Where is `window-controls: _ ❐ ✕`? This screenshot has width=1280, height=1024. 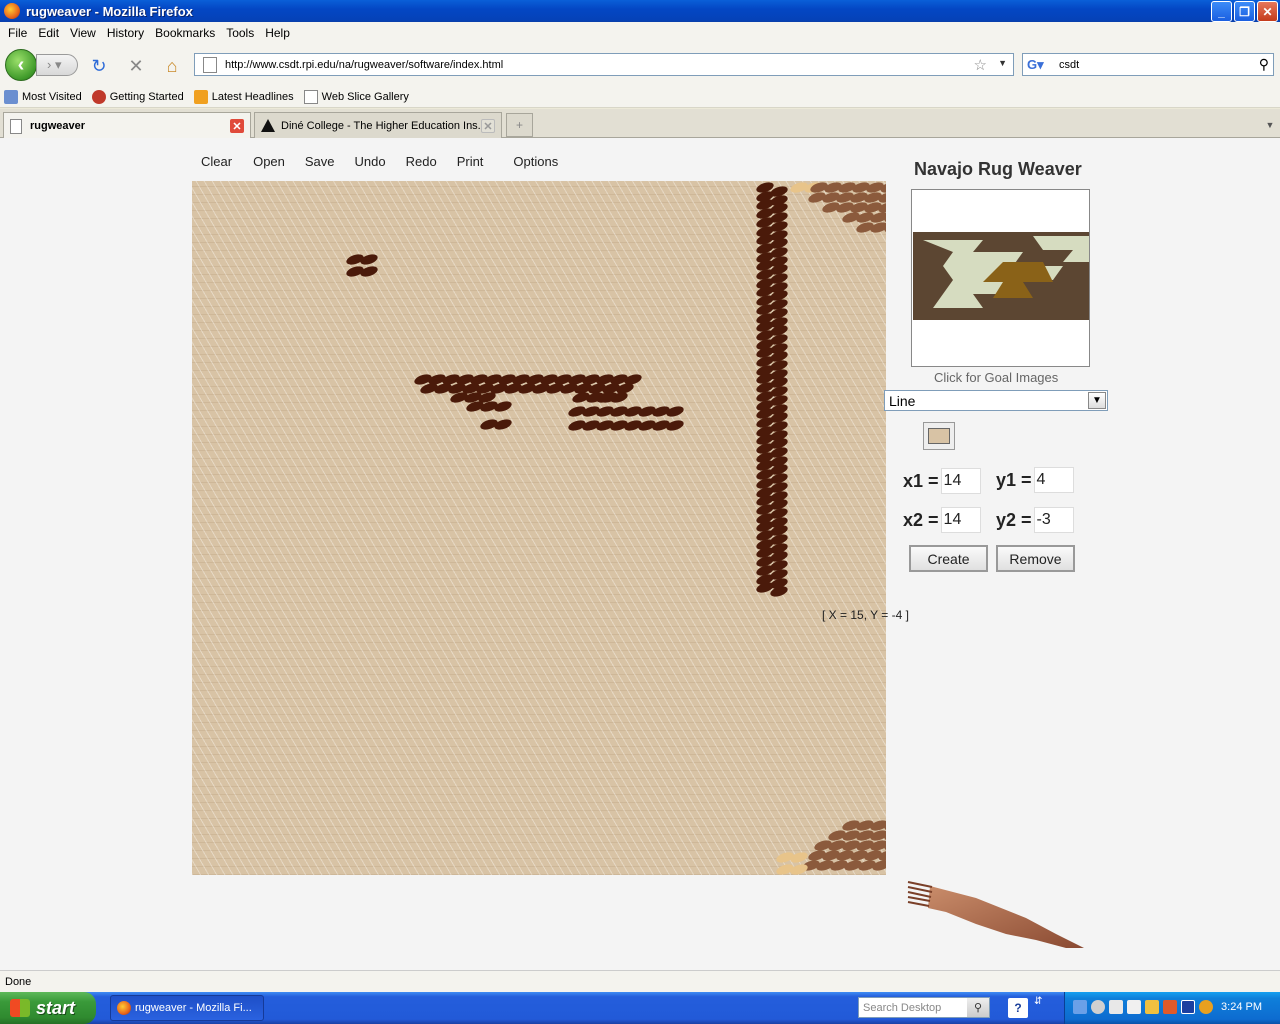 window-controls: _ ❐ ✕ is located at coordinates (1244, 11).